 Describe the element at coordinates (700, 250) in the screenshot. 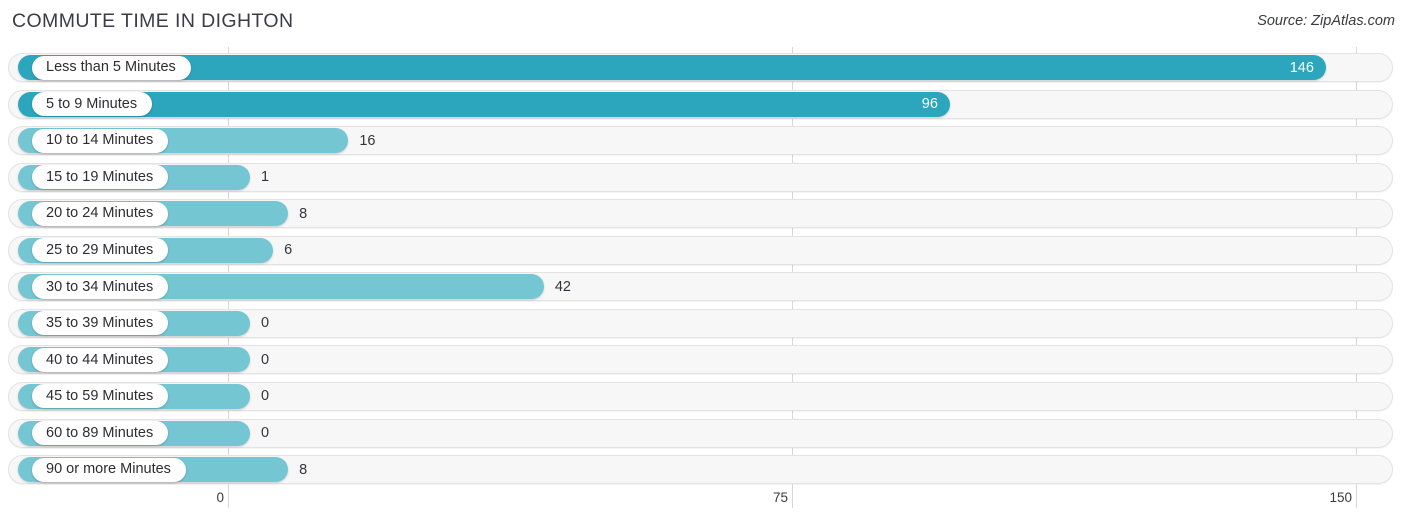

I see `bar-row: 6 25 to 29 Minutes` at that location.